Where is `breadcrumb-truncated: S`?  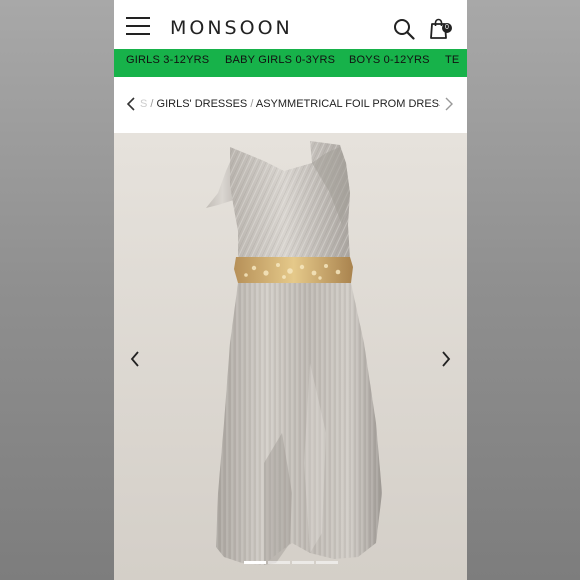
breadcrumb-truncated: S is located at coordinates (143, 104).